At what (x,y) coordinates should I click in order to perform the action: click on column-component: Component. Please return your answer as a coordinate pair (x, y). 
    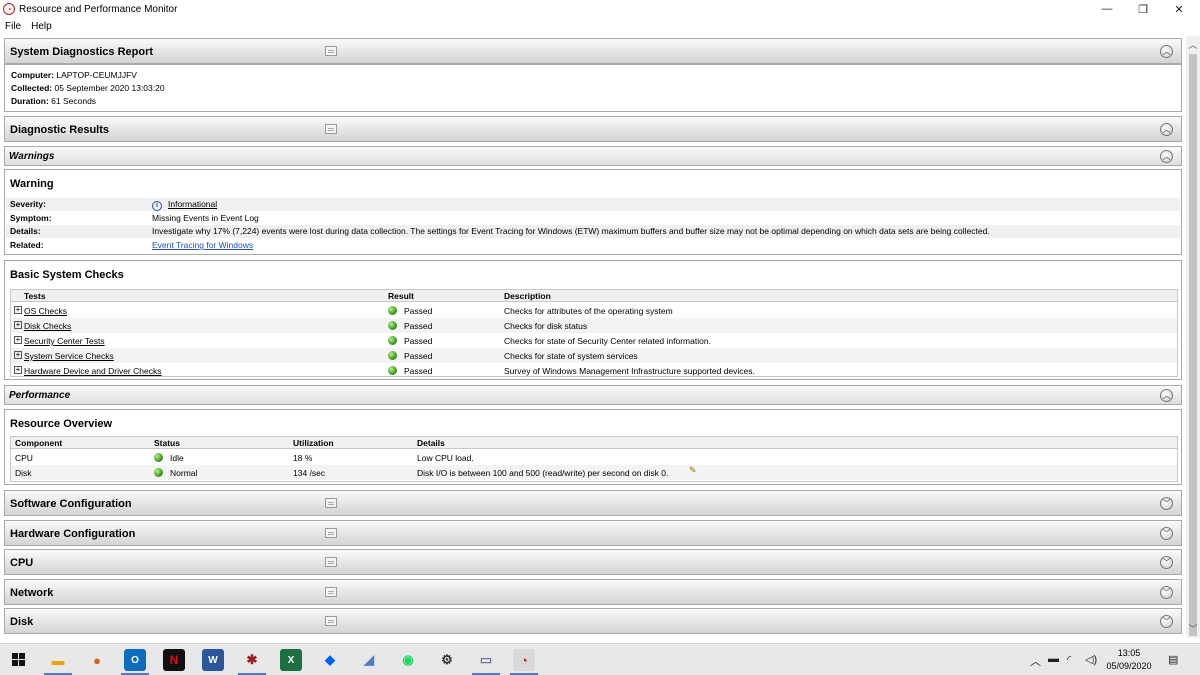
    Looking at the image, I should click on (39, 443).